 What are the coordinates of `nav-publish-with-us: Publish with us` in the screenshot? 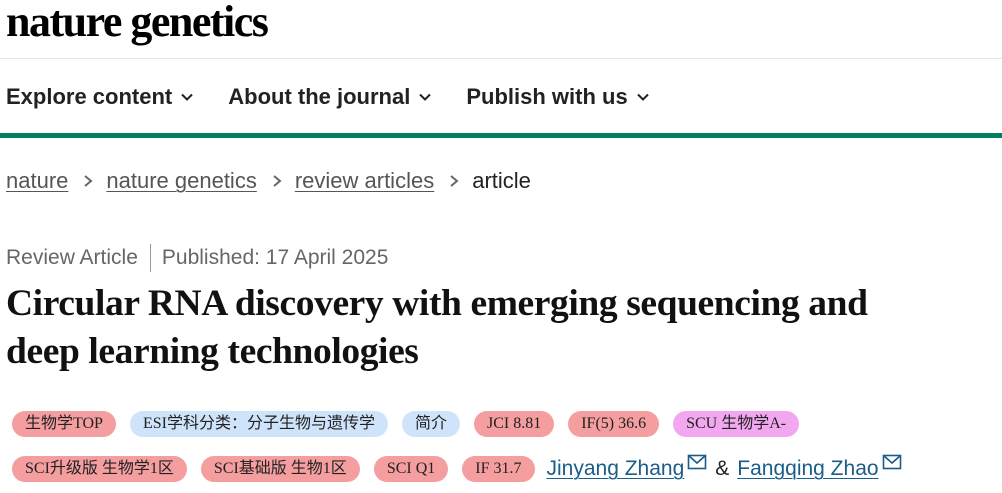 It's located at (557, 97).